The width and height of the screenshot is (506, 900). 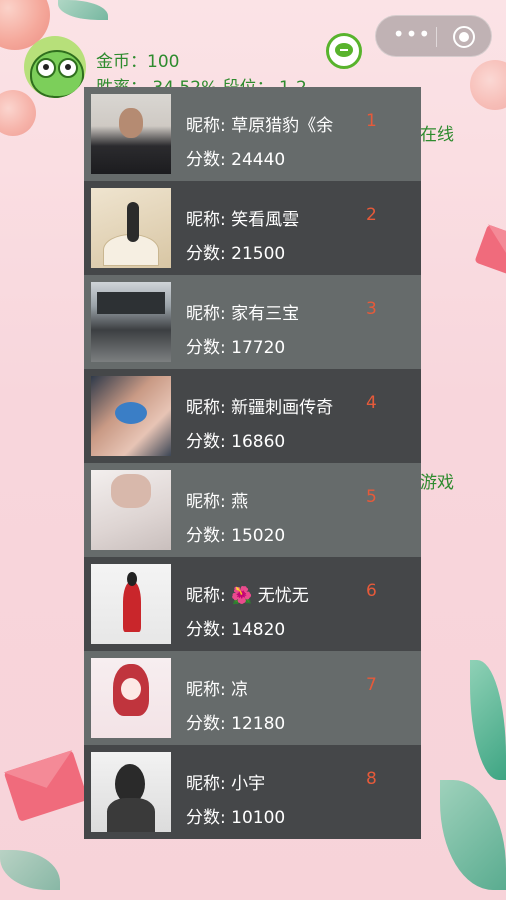 I want to click on leaf-decoration-top, so click(x=83, y=10).